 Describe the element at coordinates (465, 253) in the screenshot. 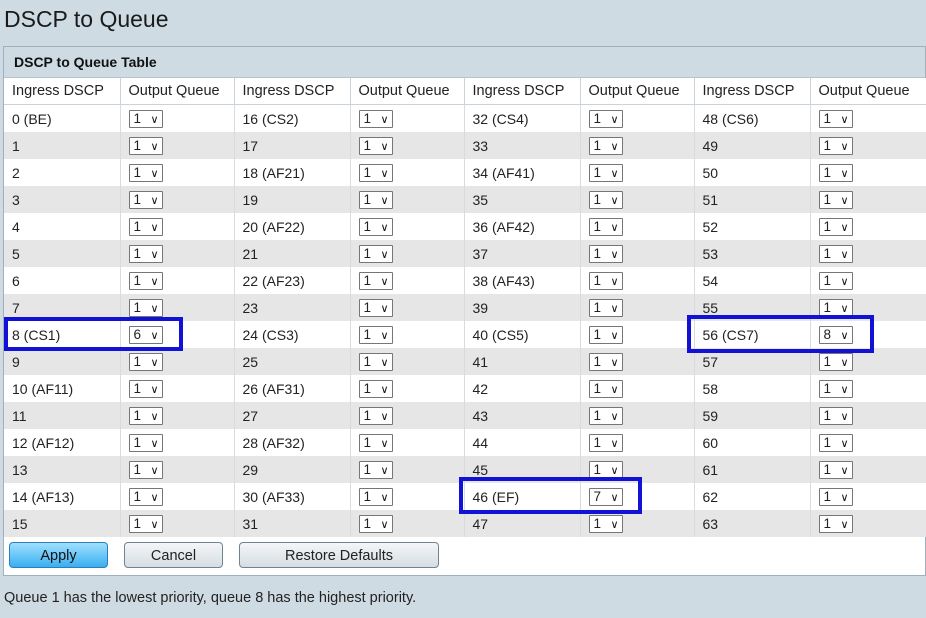

I see `table-row: 5 1 ∨ 21 1 ∨ 37 1 ∨ 53 1 ∨` at that location.